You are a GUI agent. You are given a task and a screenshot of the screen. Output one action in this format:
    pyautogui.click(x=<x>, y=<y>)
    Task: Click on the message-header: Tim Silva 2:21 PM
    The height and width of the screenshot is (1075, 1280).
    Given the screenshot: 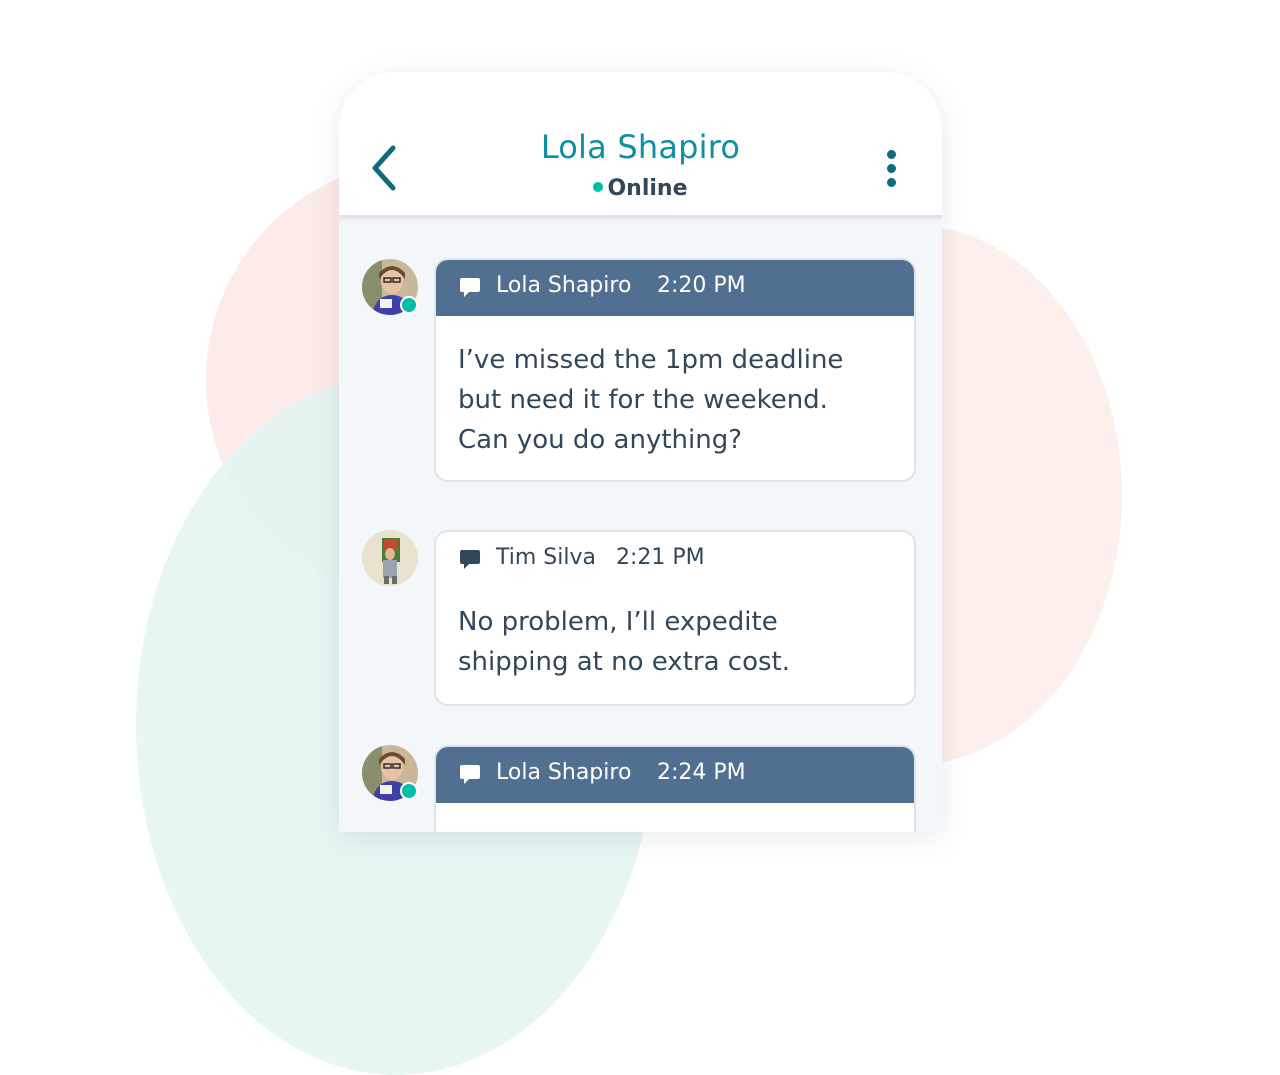 What is the action you would take?
    pyautogui.click(x=675, y=560)
    